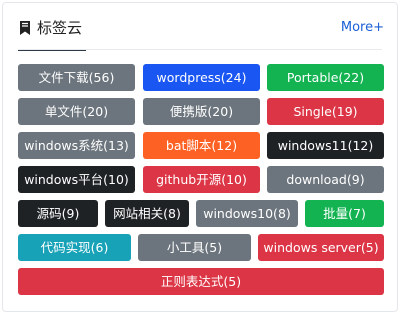 This screenshot has width=402, height=316. Describe the element at coordinates (201, 145) in the screenshot. I see `tag-item: bat脚本(12)` at that location.